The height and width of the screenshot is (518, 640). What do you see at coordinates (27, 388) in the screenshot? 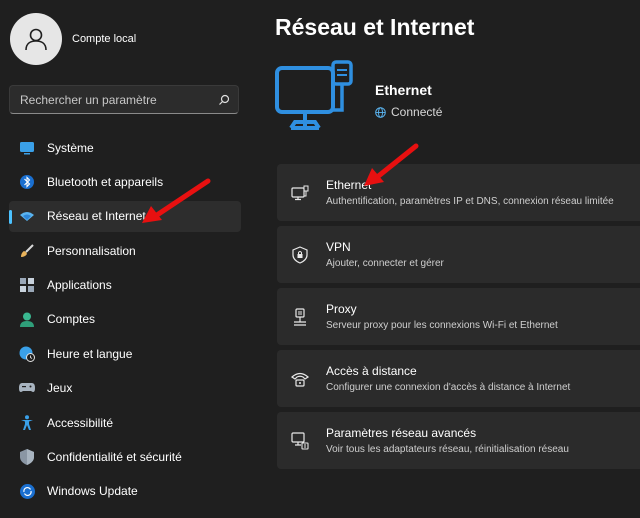
I see `gamepad-icon` at bounding box center [27, 388].